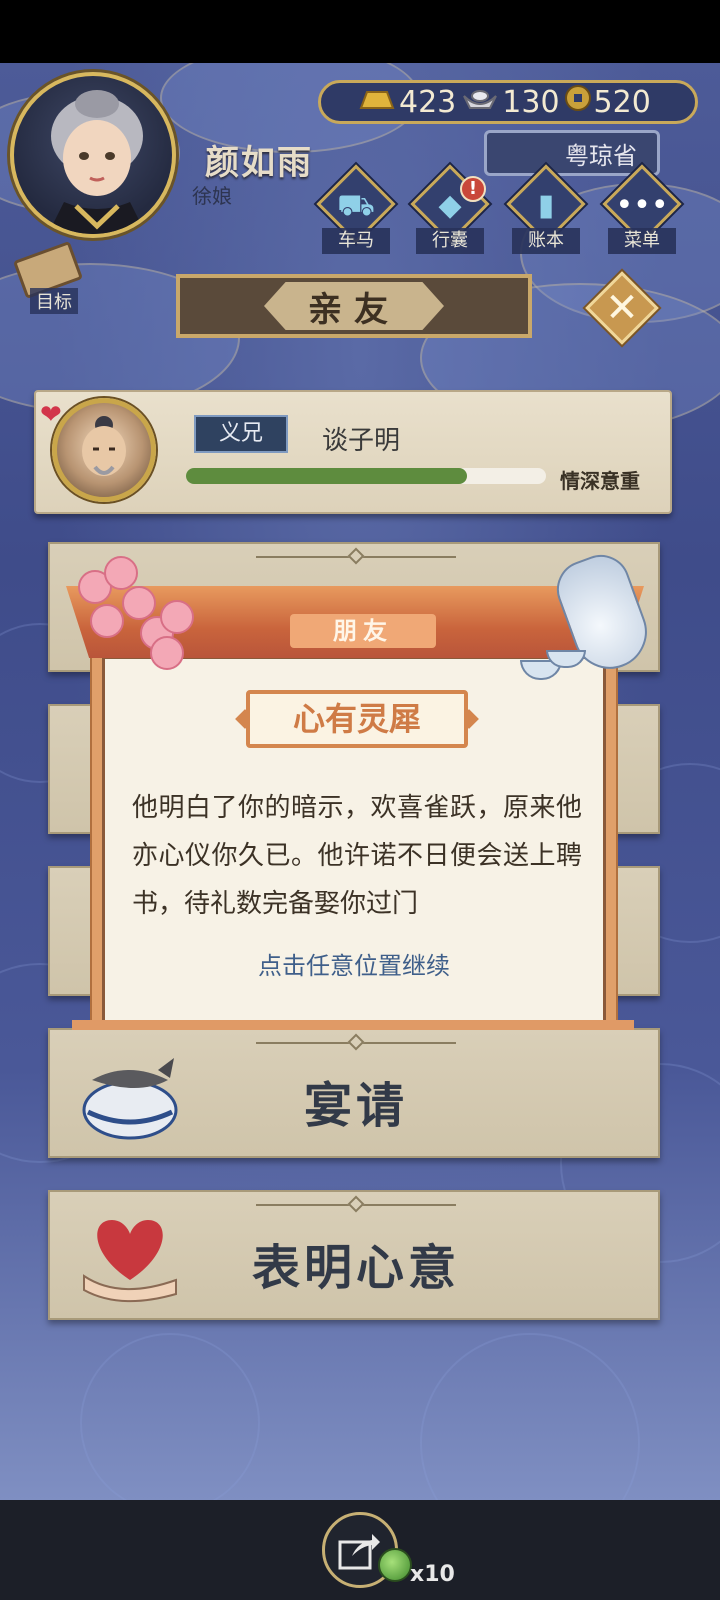 This screenshot has height=1600, width=720. I want to click on ledger-button: ▮ 账本, so click(546, 215).